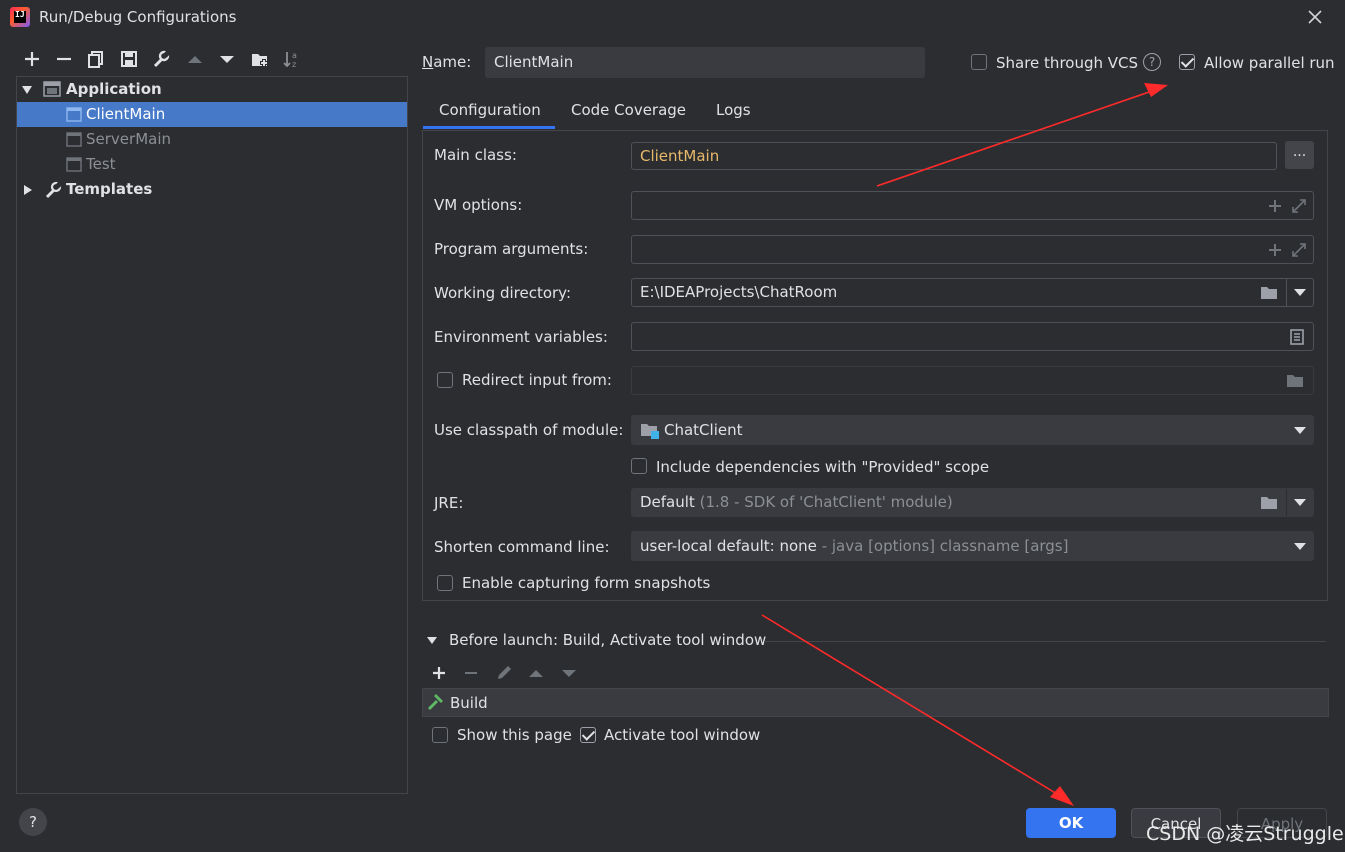 This screenshot has height=852, width=1345. What do you see at coordinates (445, 380) in the screenshot?
I see `redirect-input-checkbox` at bounding box center [445, 380].